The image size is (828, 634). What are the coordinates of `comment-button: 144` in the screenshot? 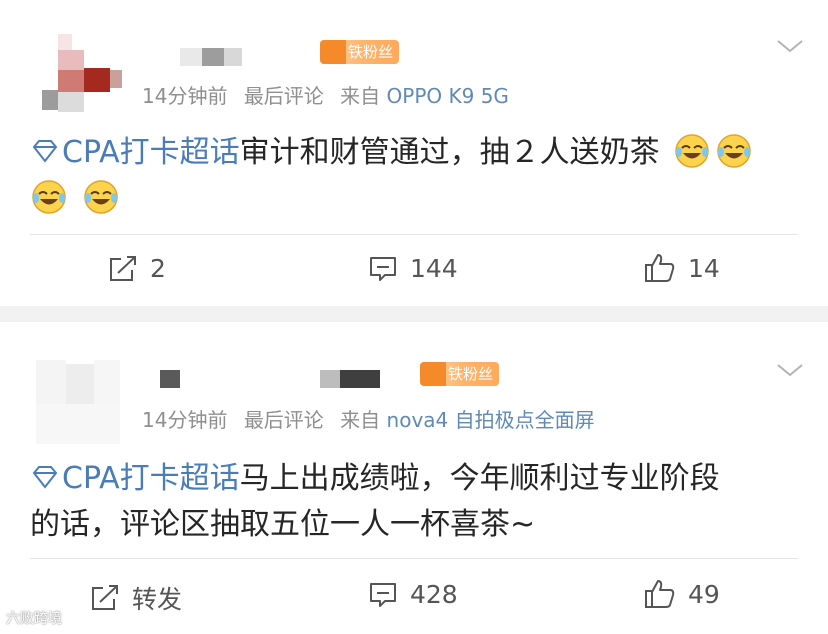 It's located at (413, 268).